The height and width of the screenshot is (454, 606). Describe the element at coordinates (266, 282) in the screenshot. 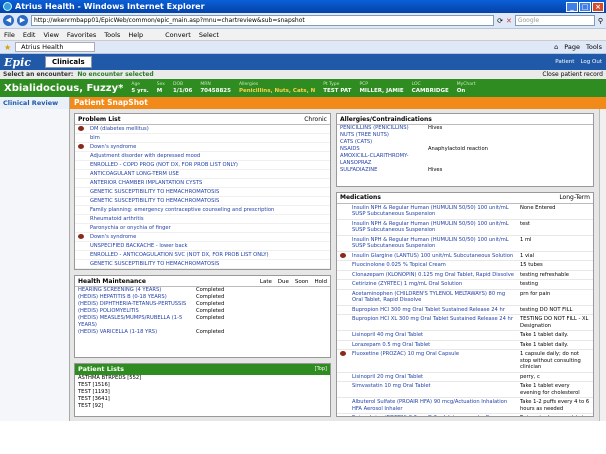

I see `late-toggle: Late` at that location.